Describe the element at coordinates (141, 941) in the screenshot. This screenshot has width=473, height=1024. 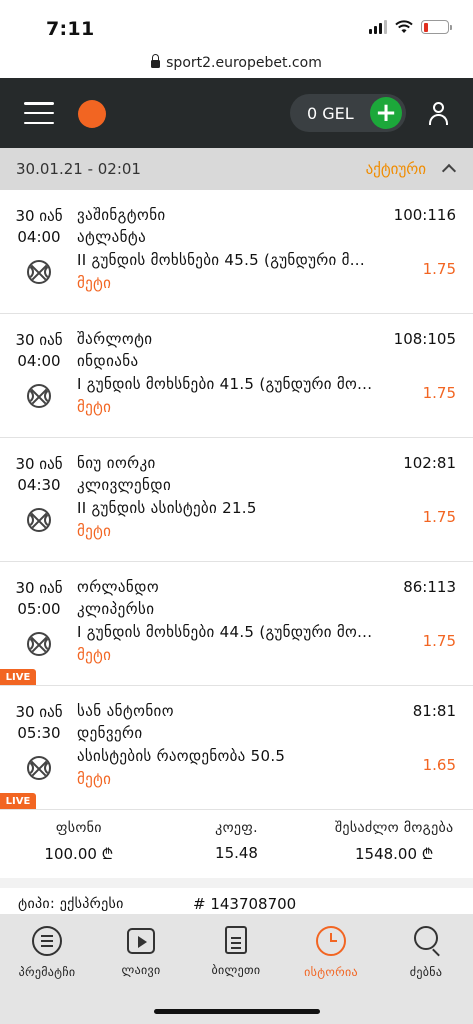
I see `play-icon` at that location.